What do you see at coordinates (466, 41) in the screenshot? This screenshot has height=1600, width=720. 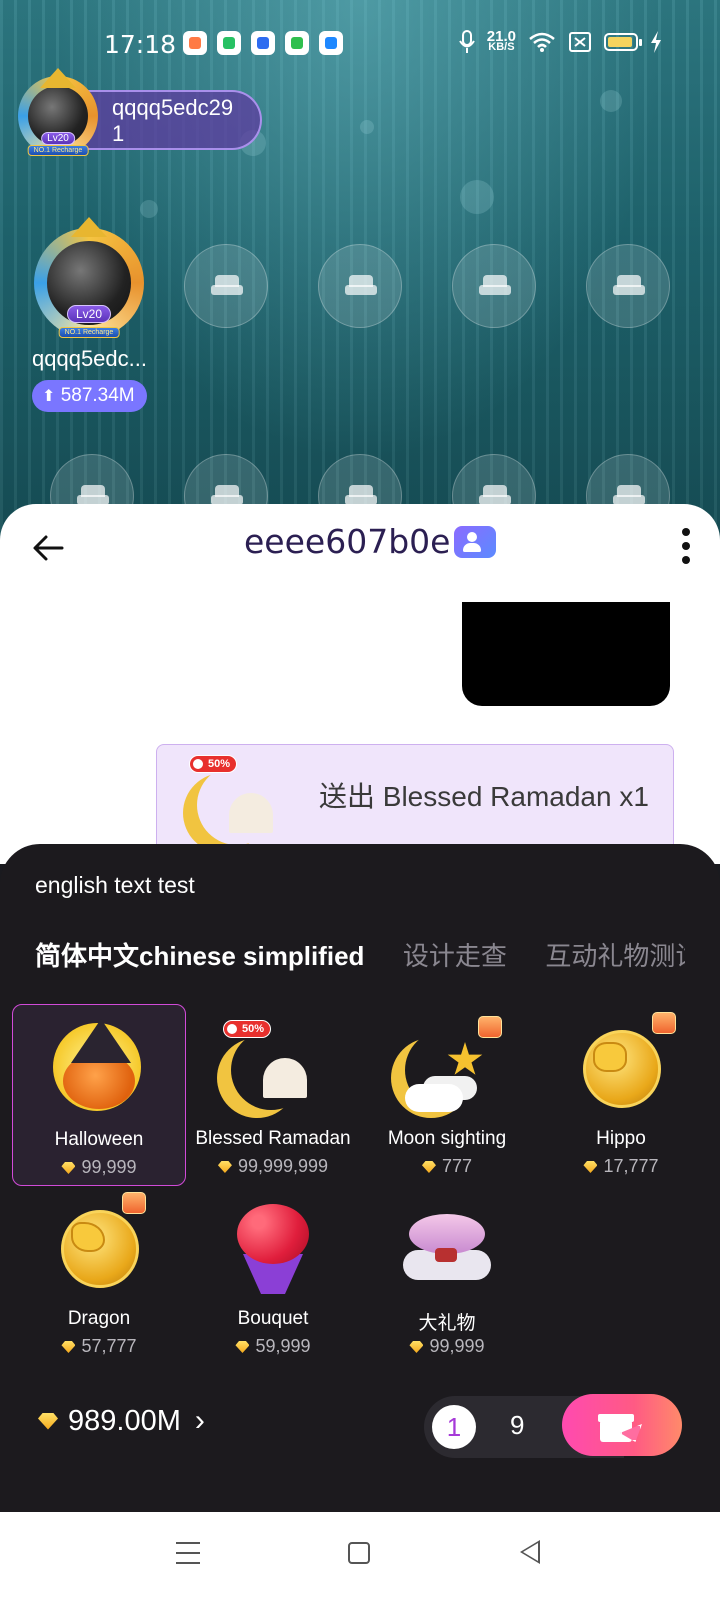 I see `mic-icon` at bounding box center [466, 41].